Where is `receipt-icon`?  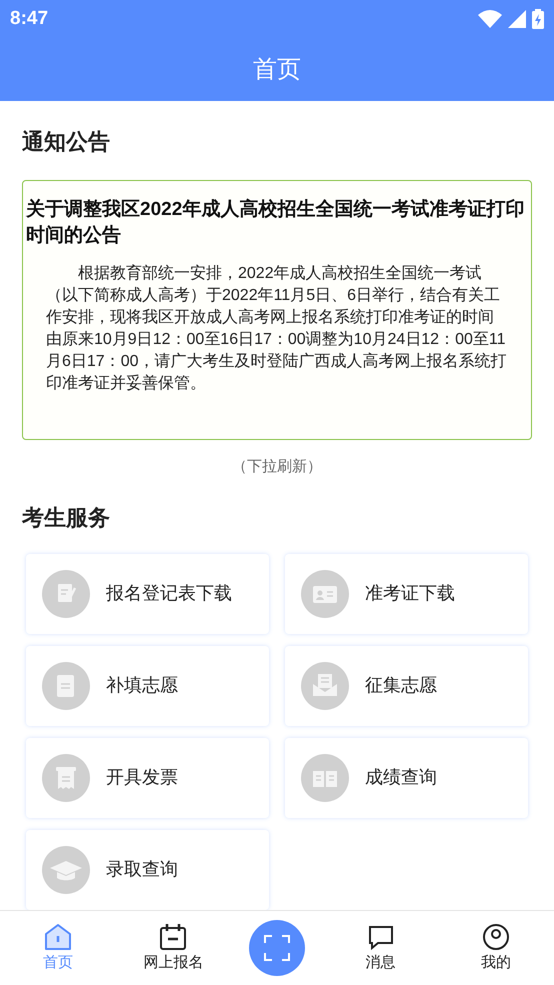
receipt-icon is located at coordinates (66, 778).